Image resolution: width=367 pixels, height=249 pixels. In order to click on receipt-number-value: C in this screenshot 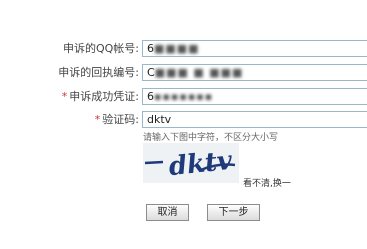, I will do `click(151, 72)`.